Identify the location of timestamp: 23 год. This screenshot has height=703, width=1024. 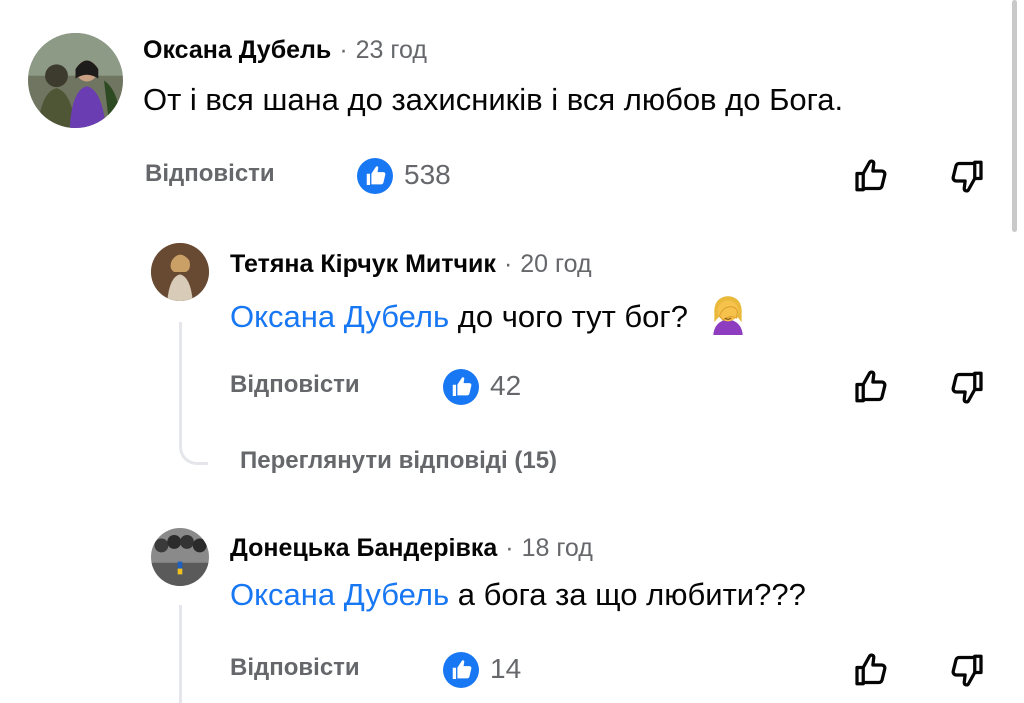
(391, 50).